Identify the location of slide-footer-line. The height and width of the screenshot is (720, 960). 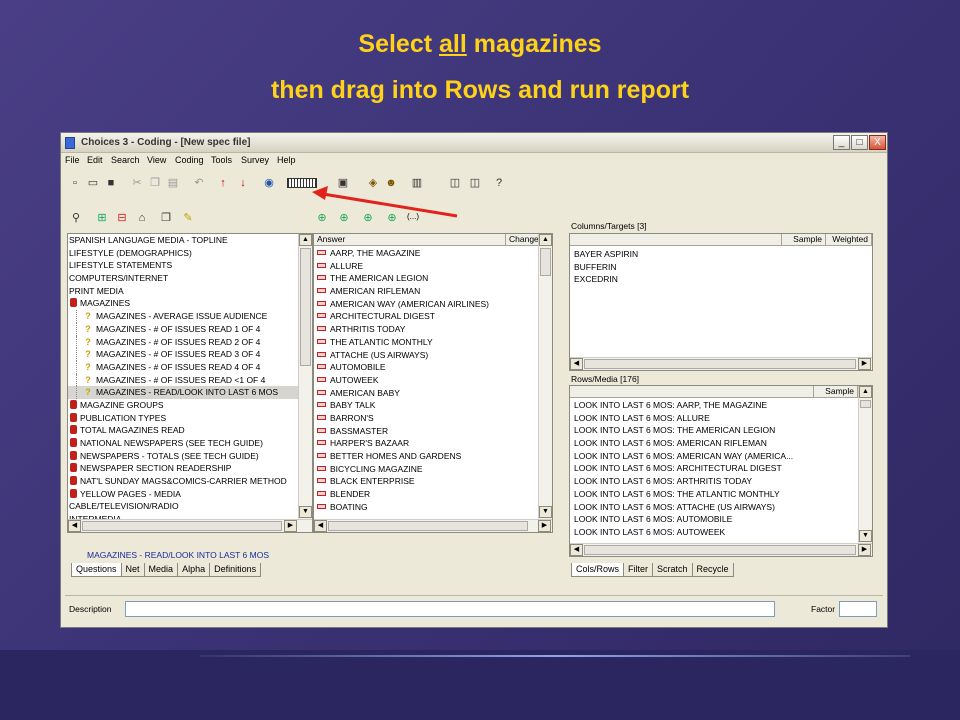
(555, 656).